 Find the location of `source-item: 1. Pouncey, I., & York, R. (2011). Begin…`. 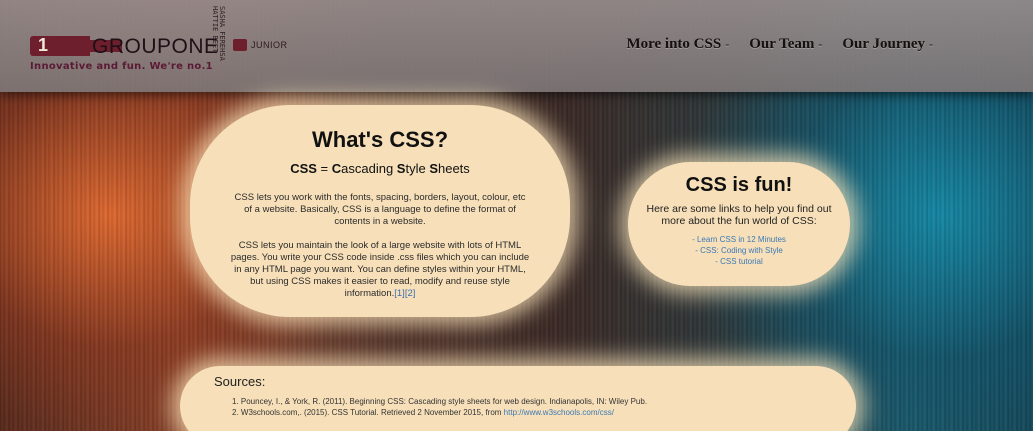

source-item: 1. Pouncey, I., & York, R. (2011). Begin… is located at coordinates (439, 401).